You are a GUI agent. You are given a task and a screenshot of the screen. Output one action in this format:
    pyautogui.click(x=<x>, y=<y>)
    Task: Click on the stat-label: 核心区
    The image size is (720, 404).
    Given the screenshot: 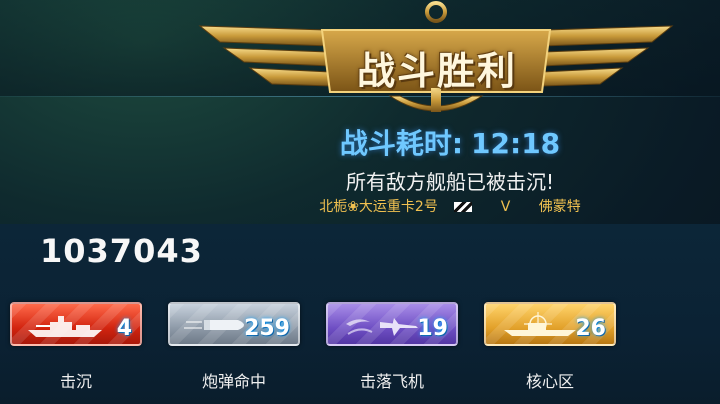 What is the action you would take?
    pyautogui.click(x=549, y=381)
    